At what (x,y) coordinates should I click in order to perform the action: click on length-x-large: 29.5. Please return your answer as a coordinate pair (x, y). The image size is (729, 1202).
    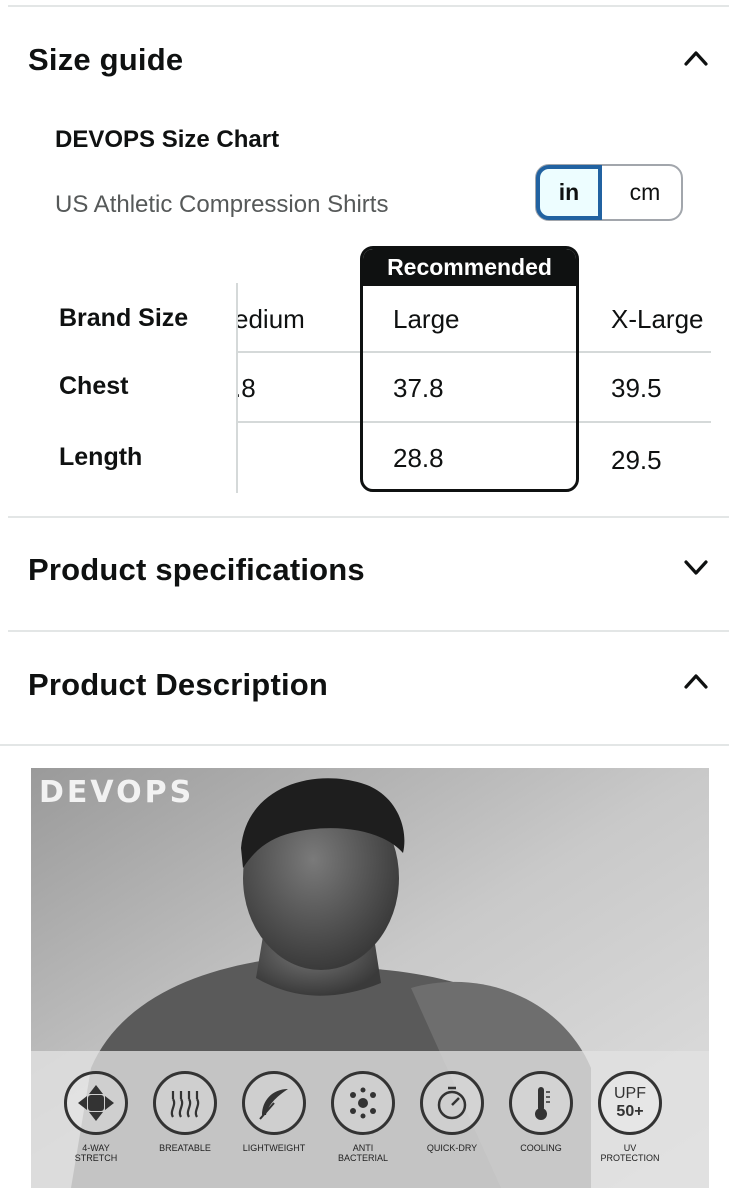
    Looking at the image, I should click on (636, 460).